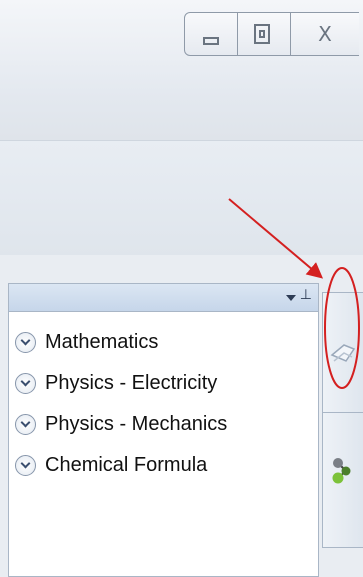 The image size is (363, 577). What do you see at coordinates (126, 465) in the screenshot?
I see `category-label: Chemical Formula` at bounding box center [126, 465].